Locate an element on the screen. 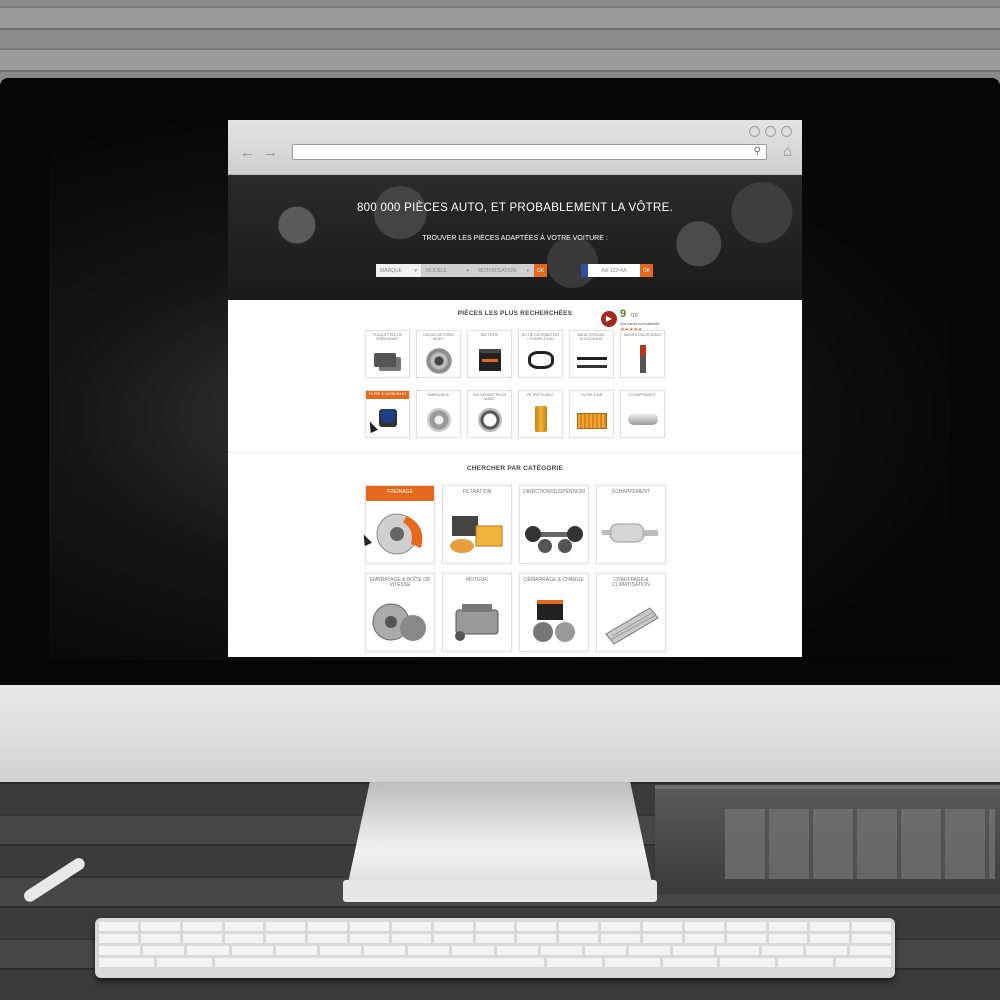 The height and width of the screenshot is (1000, 1000). category-label: MOTEUR is located at coordinates (477, 580).